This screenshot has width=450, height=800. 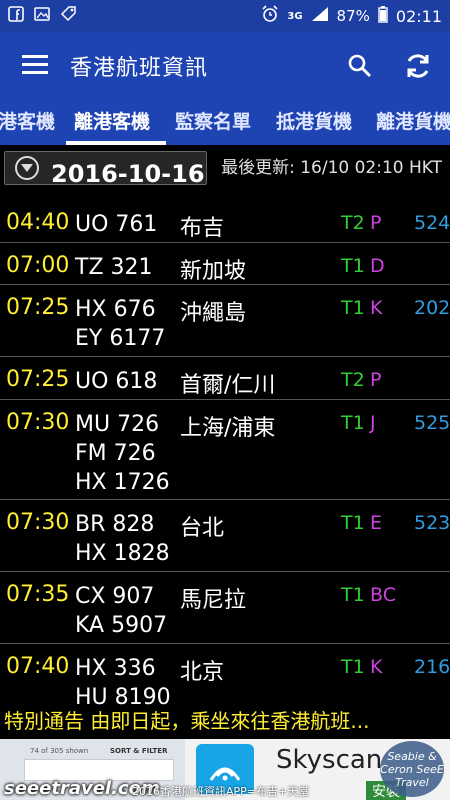 I want to click on refresh-icon, so click(x=418, y=66).